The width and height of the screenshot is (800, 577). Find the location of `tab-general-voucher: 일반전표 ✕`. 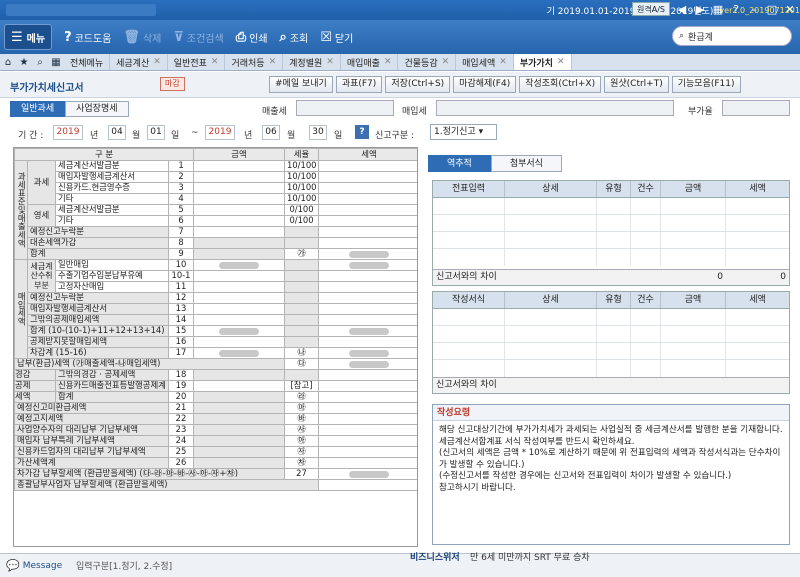

tab-general-voucher: 일반전표 ✕ is located at coordinates (197, 62).